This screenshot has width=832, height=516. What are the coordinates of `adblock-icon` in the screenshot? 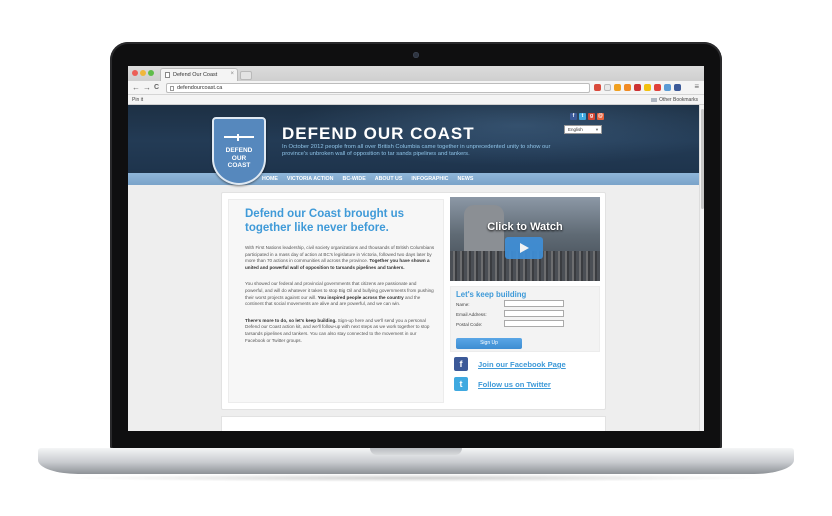 It's located at (597, 87).